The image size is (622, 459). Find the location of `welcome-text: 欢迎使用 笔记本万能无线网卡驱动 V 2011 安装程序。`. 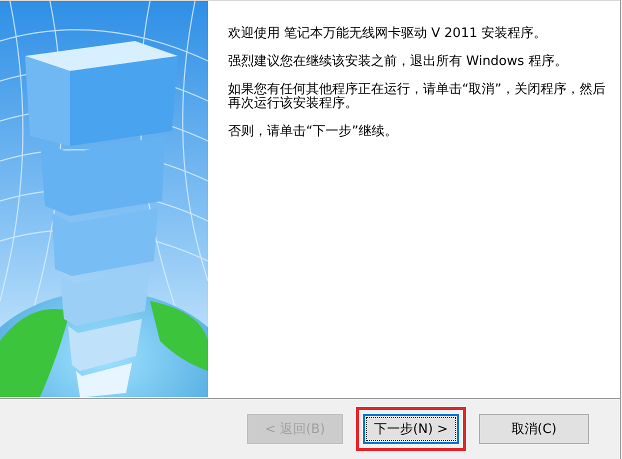

welcome-text: 欢迎使用 笔记本万能无线网卡驱动 V 2011 安装程序。 is located at coordinates (388, 34).